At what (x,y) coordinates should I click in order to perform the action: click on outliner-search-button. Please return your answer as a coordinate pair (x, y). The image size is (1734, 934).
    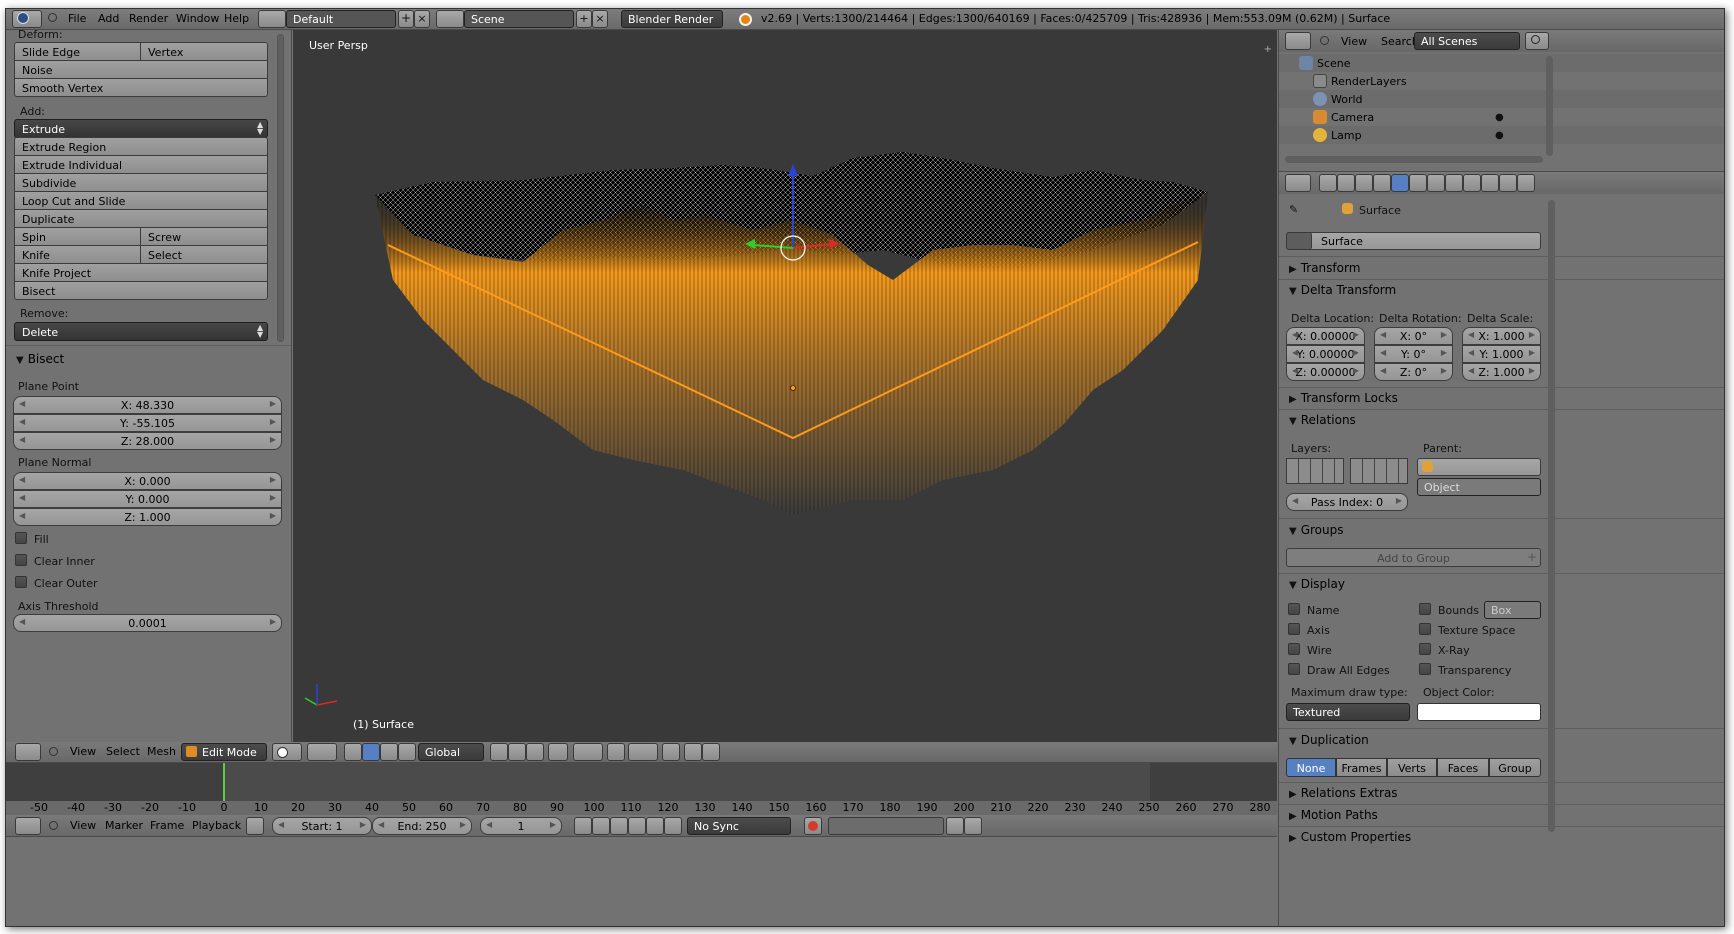
    Looking at the image, I should click on (1537, 41).